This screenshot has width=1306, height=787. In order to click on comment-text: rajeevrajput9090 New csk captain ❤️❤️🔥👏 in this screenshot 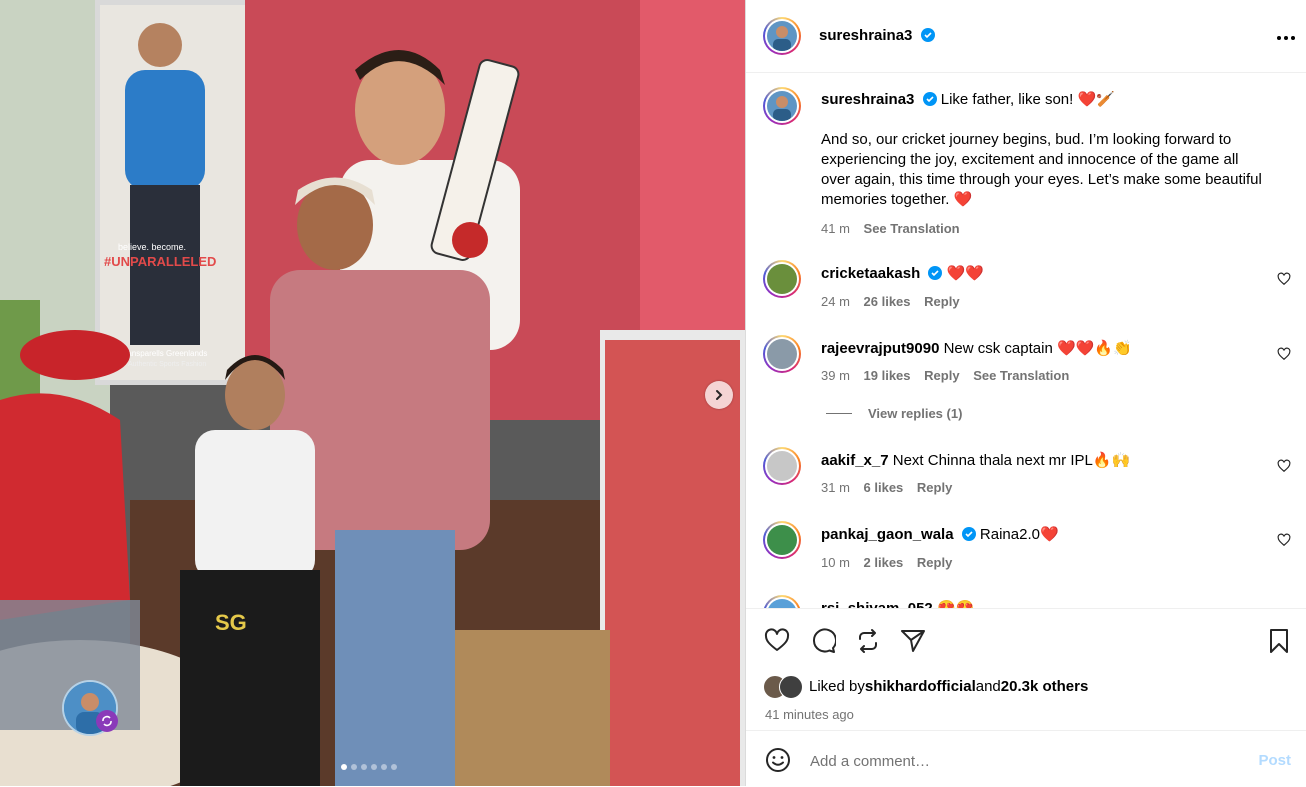, I will do `click(1046, 349)`.